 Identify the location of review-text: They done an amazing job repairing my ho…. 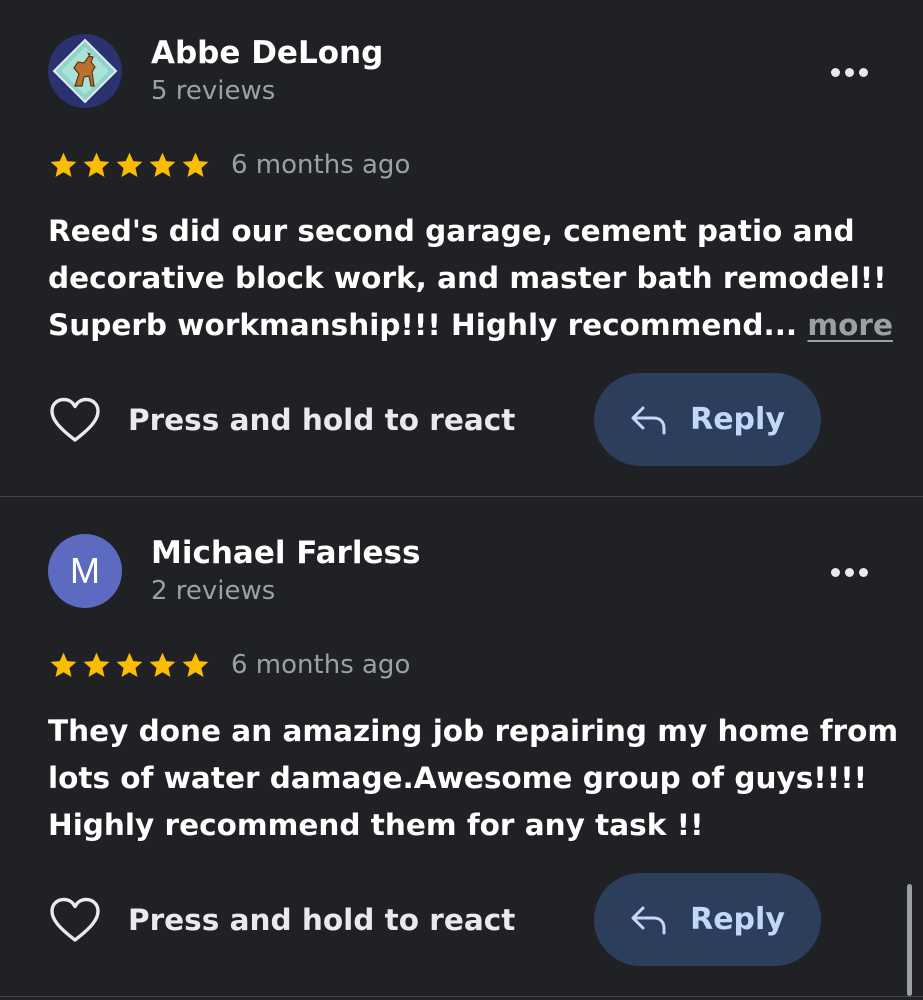
(473, 778).